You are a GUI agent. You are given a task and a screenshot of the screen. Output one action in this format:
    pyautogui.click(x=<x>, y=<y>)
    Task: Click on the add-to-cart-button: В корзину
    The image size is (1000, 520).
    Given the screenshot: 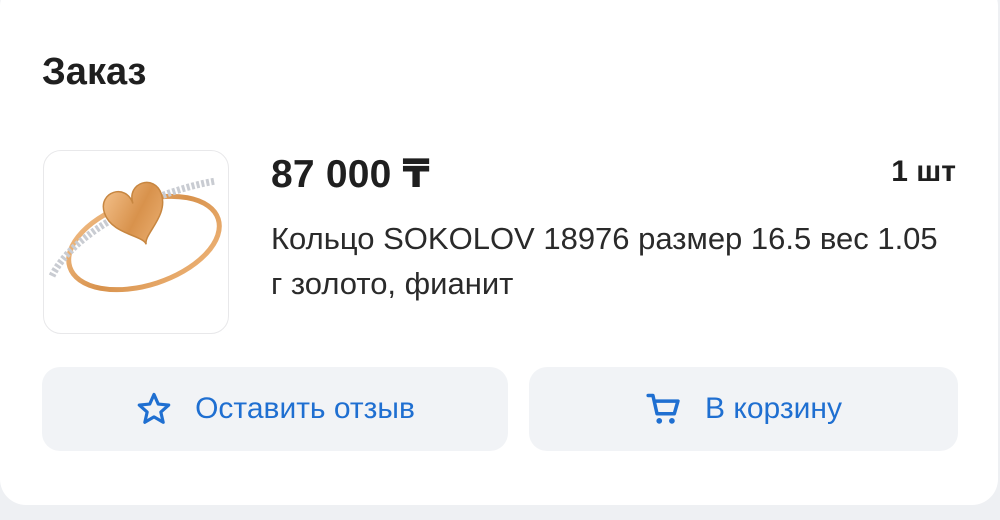 What is the action you would take?
    pyautogui.click(x=743, y=409)
    